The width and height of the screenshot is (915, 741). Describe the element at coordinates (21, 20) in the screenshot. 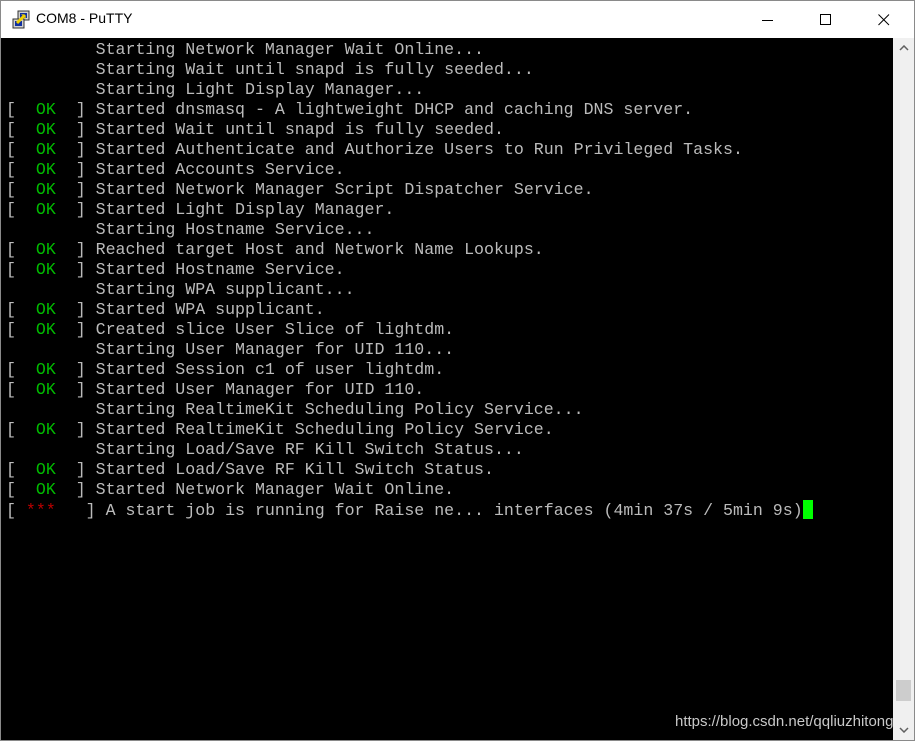

I see `putty-icon` at that location.